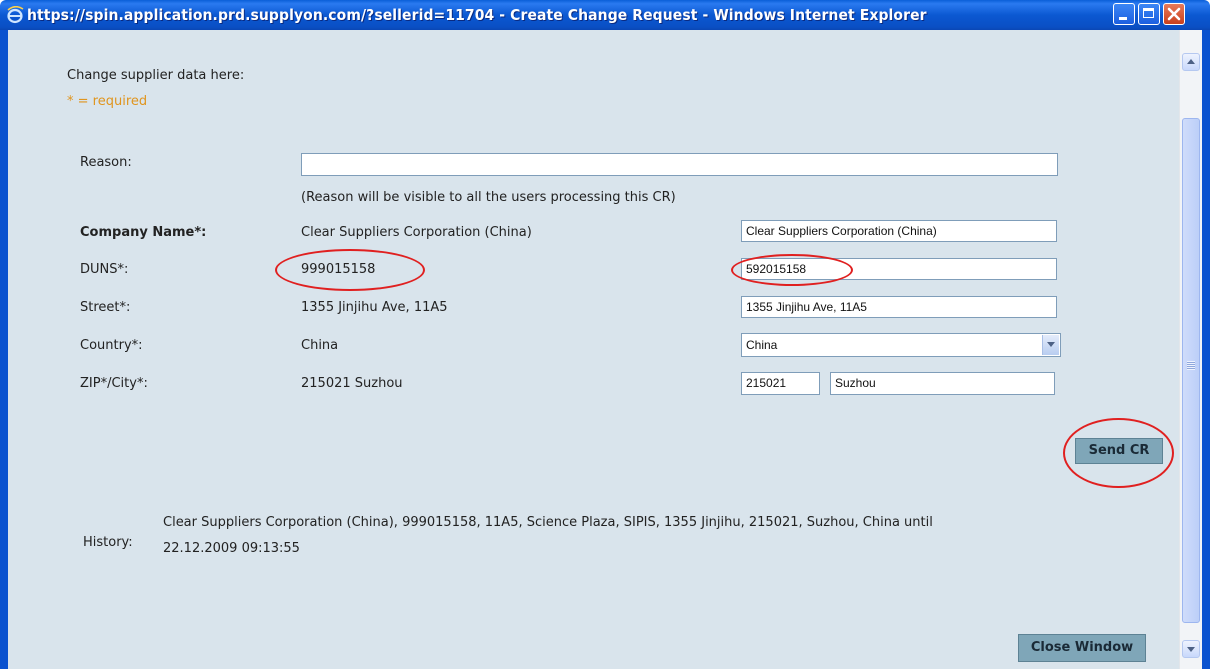  I want to click on chevron-down-icon, so click(1050, 345).